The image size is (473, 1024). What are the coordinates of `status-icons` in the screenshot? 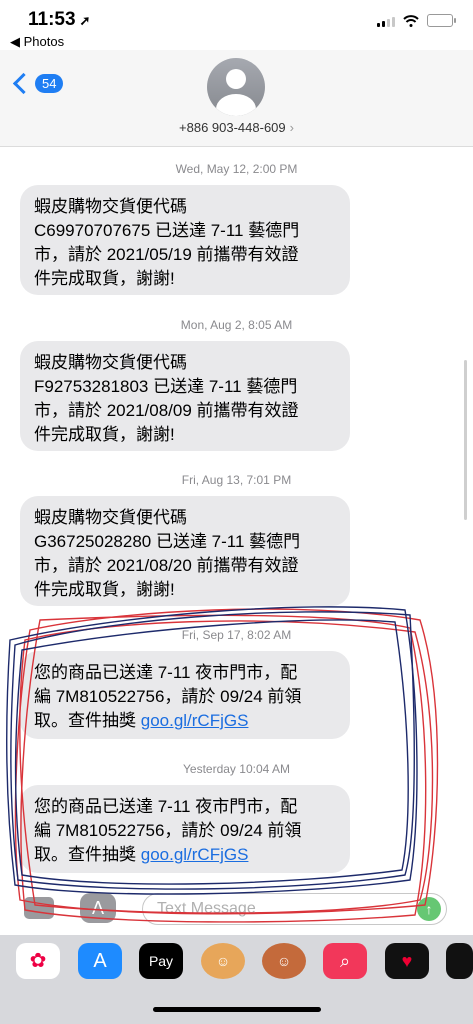 It's located at (416, 20).